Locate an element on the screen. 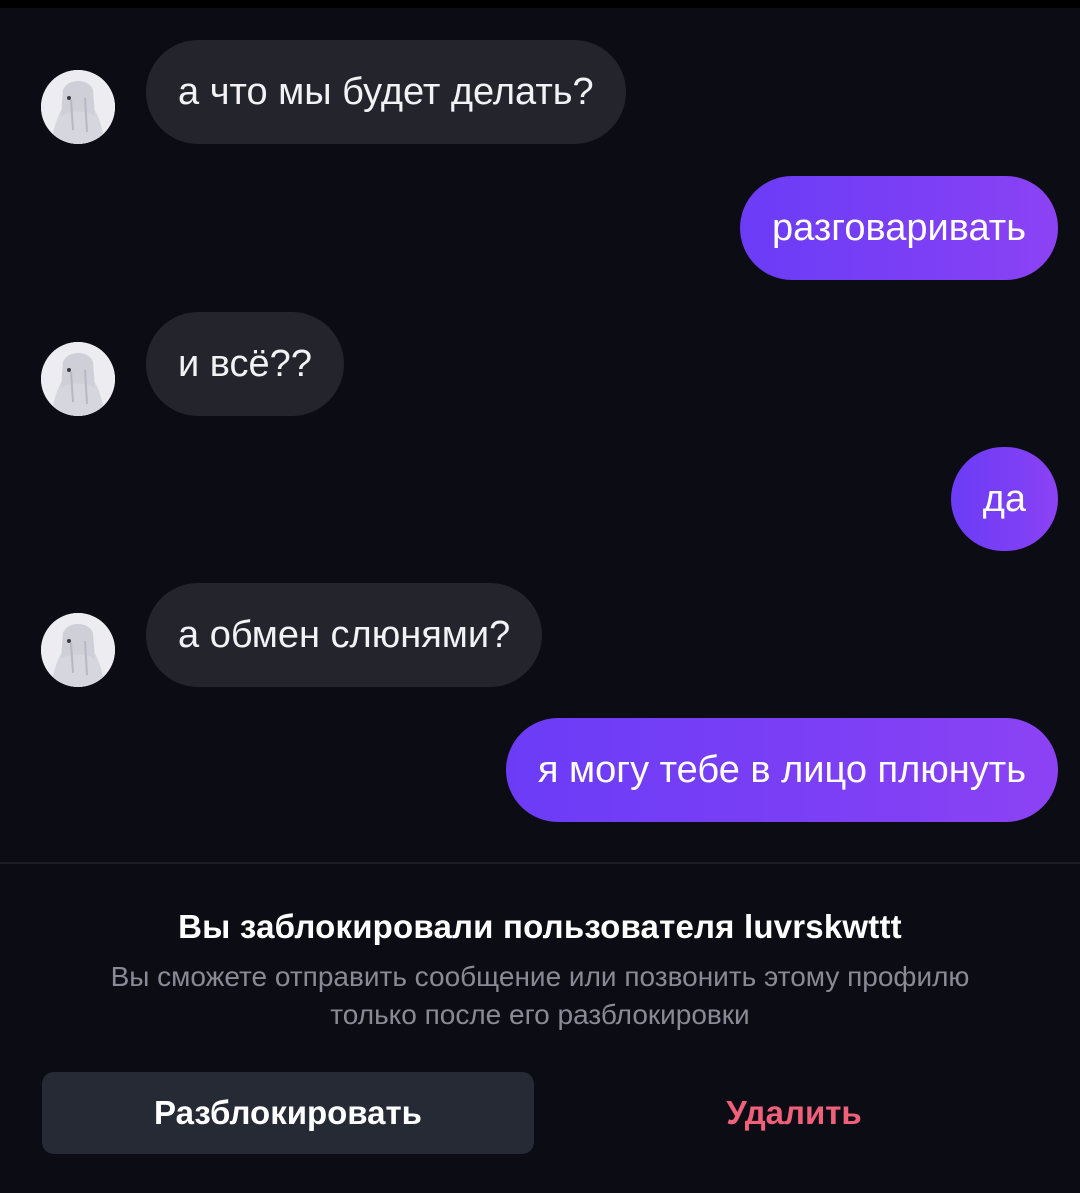 This screenshot has width=1080, height=1193. outgoing-message: разговаривать is located at coordinates (899, 228).